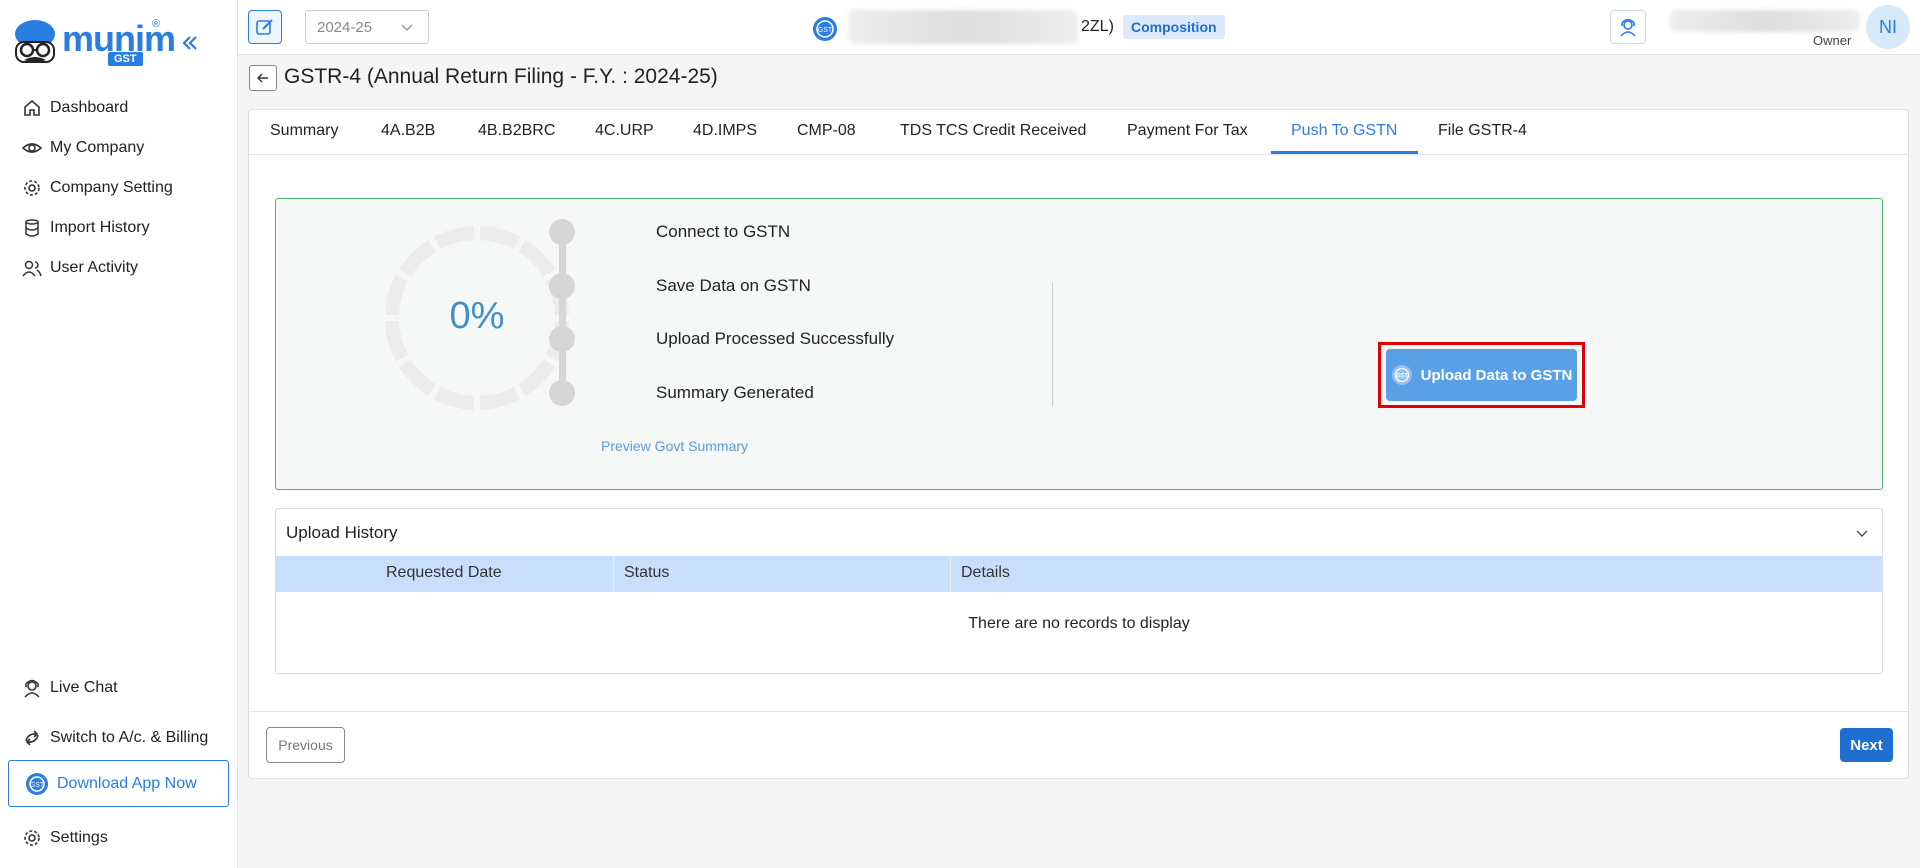  What do you see at coordinates (1187, 131) in the screenshot?
I see `tab-payment-for-tax: Payment For Tax` at bounding box center [1187, 131].